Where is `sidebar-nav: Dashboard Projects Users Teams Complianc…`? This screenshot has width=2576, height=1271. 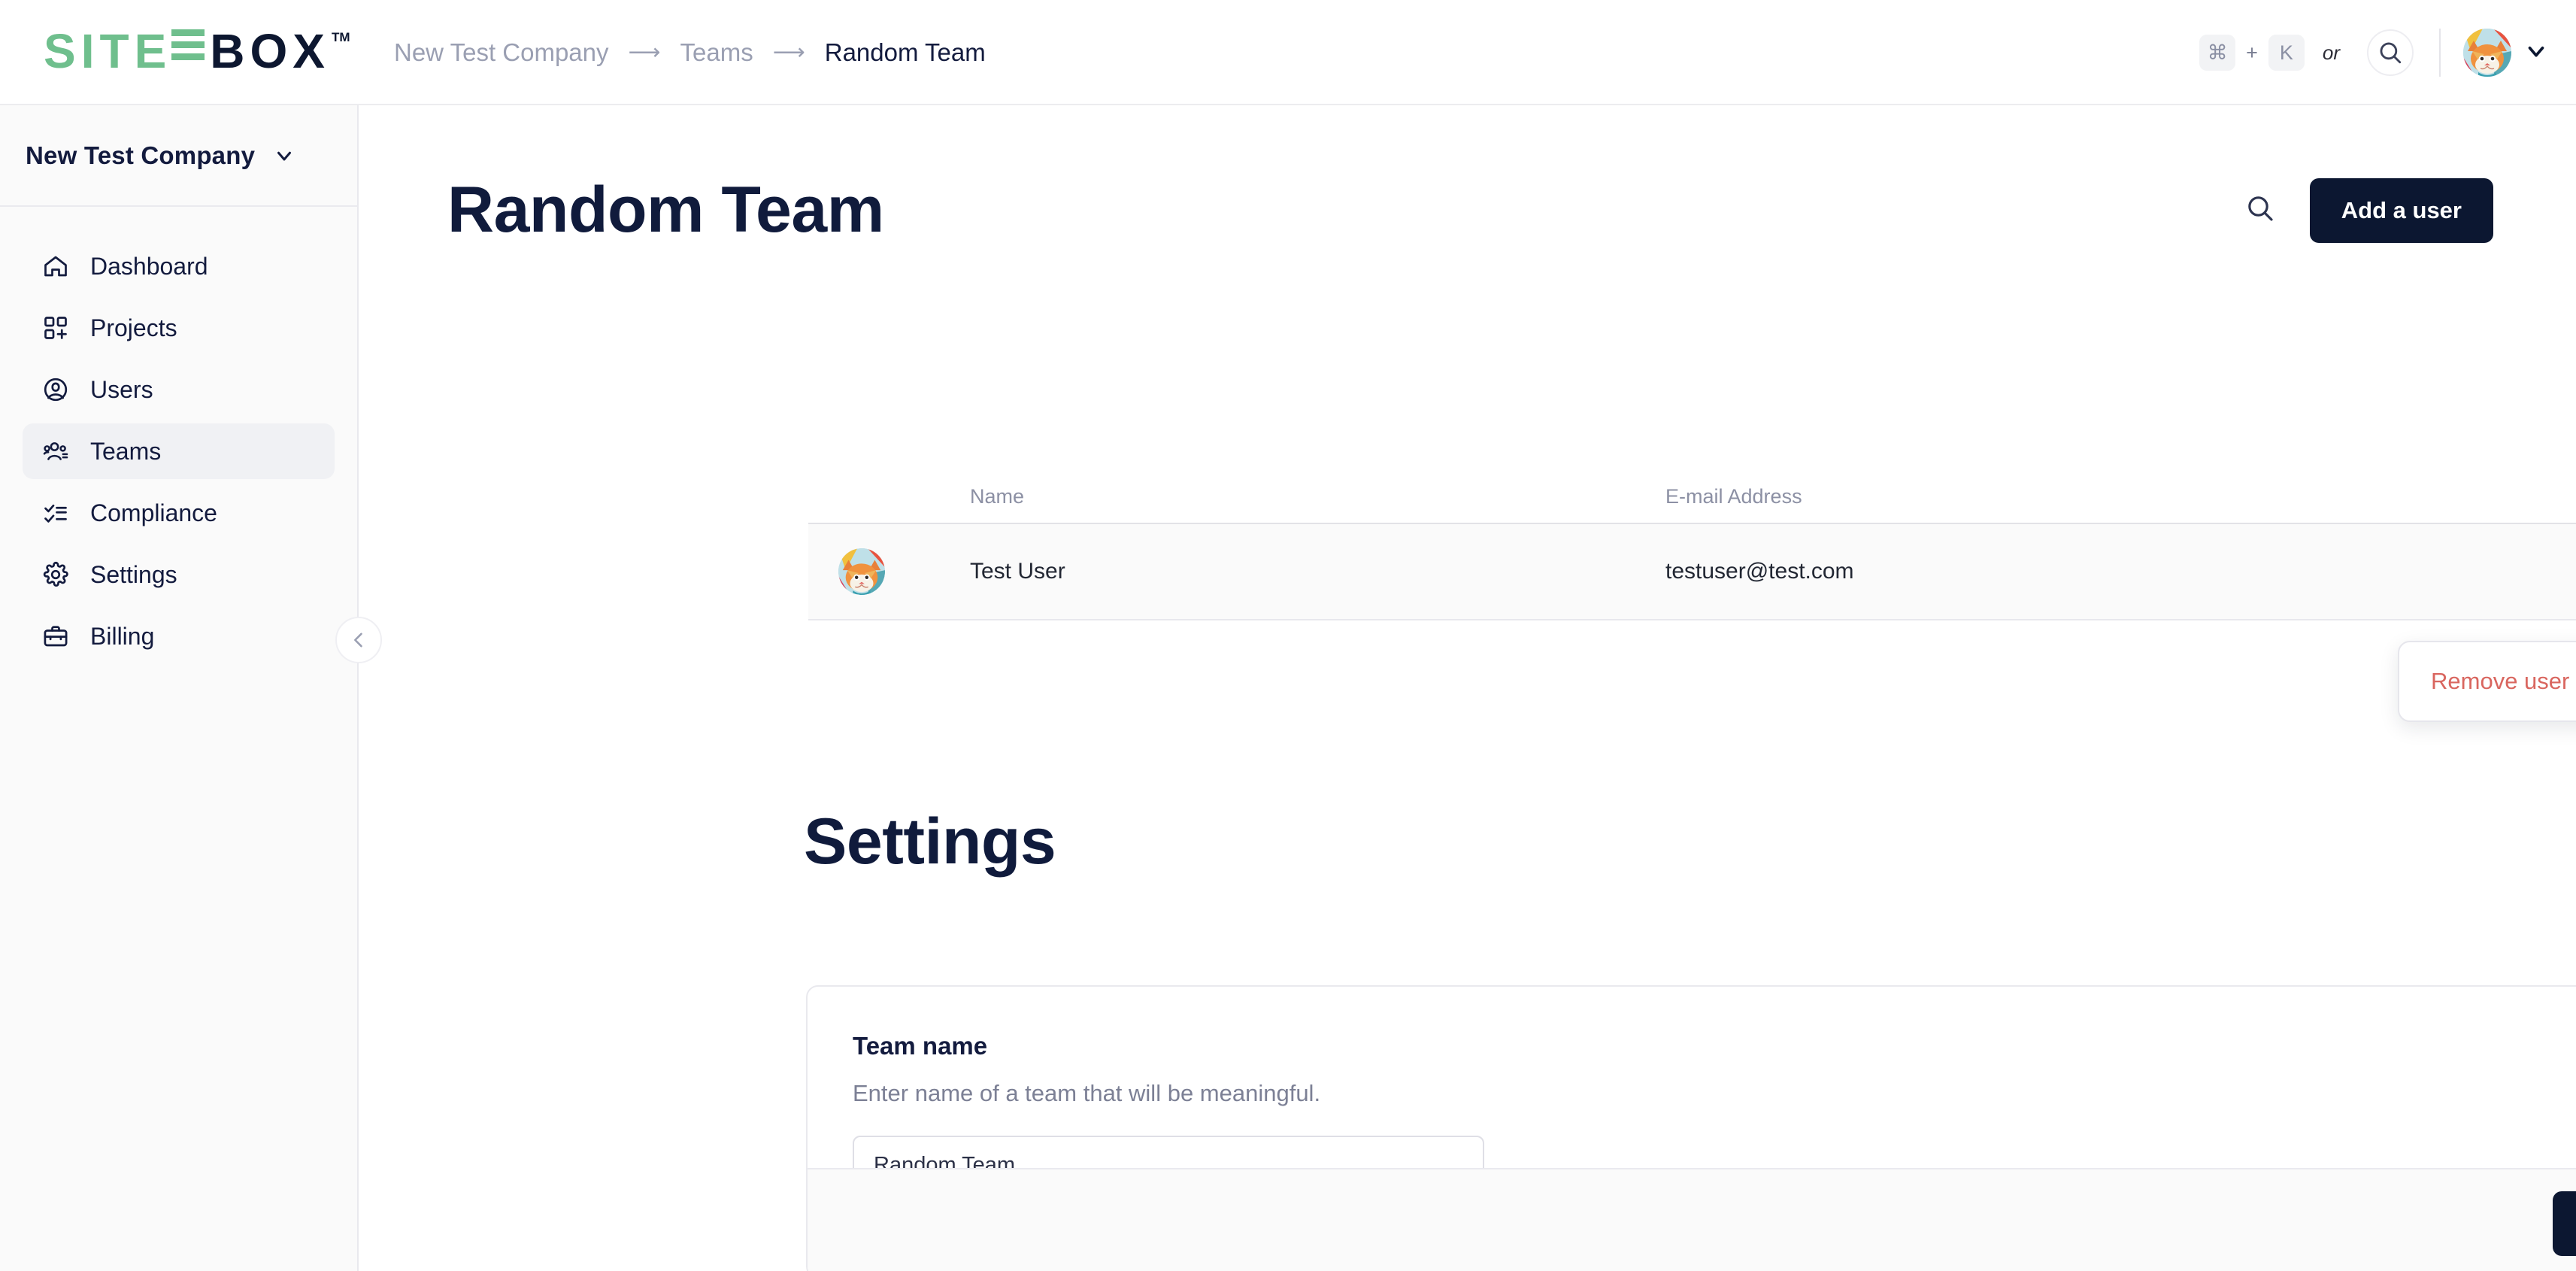 sidebar-nav: Dashboard Projects Users Teams Complianc… is located at coordinates (178, 435).